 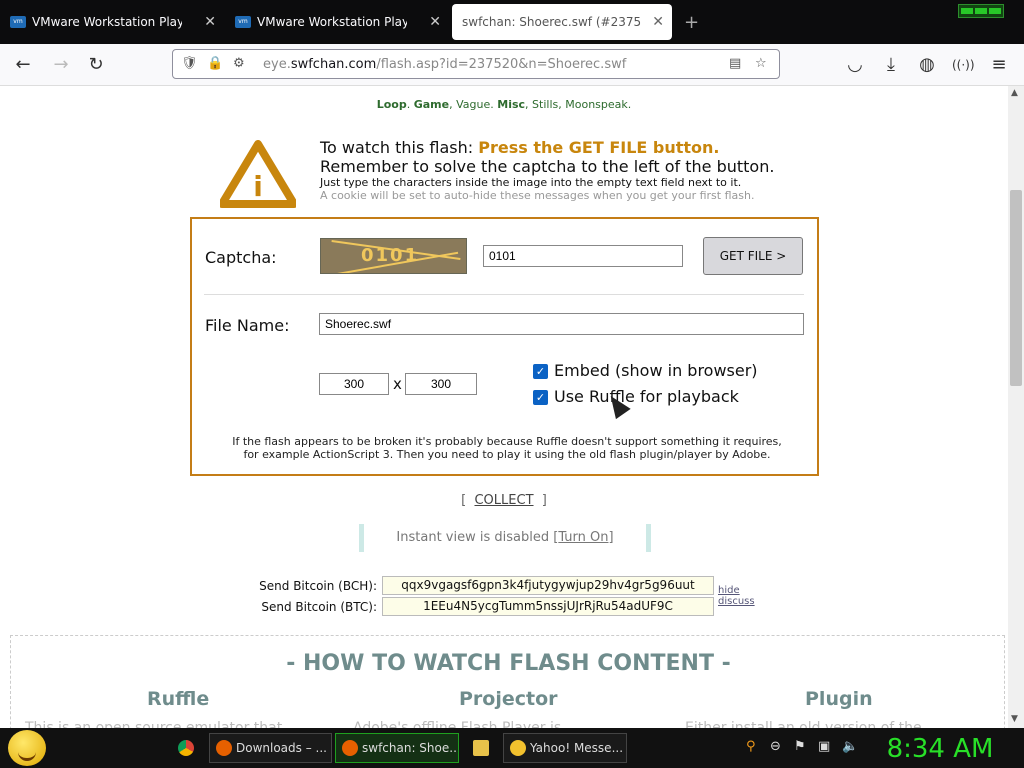 What do you see at coordinates (1014, 93) in the screenshot?
I see `scroll-up-icon: ▲` at bounding box center [1014, 93].